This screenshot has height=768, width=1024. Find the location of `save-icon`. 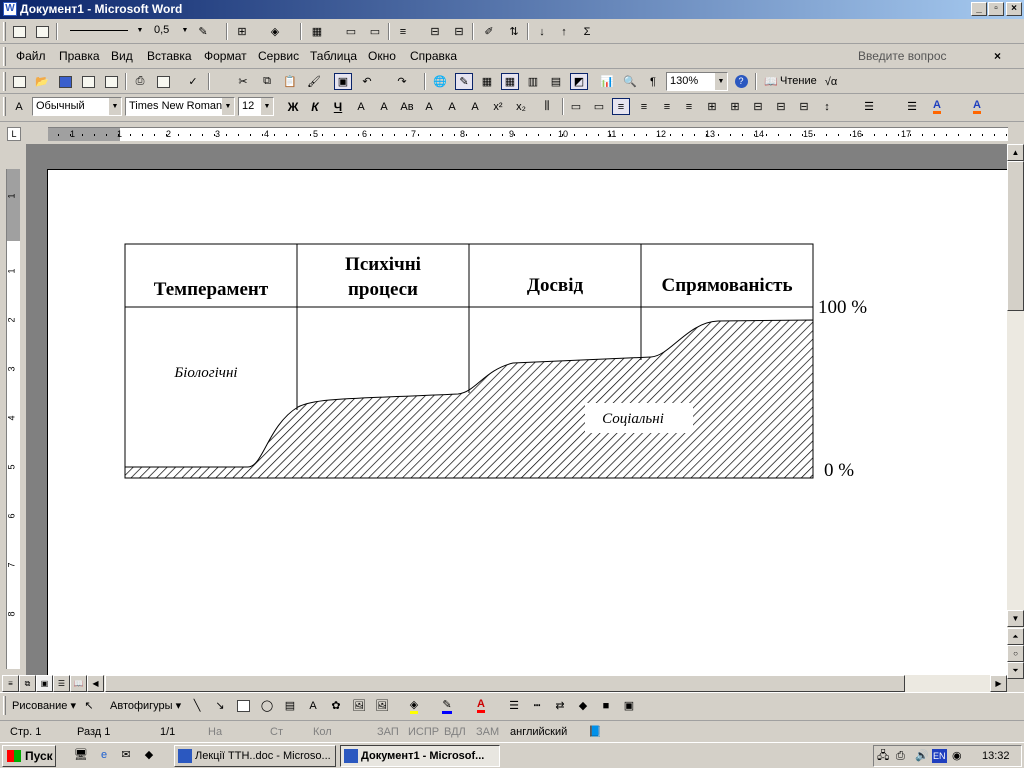

save-icon is located at coordinates (65, 81).